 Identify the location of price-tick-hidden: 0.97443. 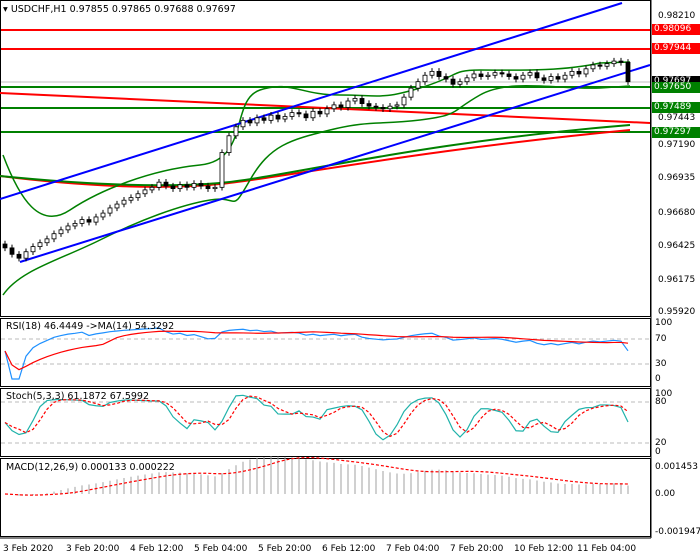
(677, 118).